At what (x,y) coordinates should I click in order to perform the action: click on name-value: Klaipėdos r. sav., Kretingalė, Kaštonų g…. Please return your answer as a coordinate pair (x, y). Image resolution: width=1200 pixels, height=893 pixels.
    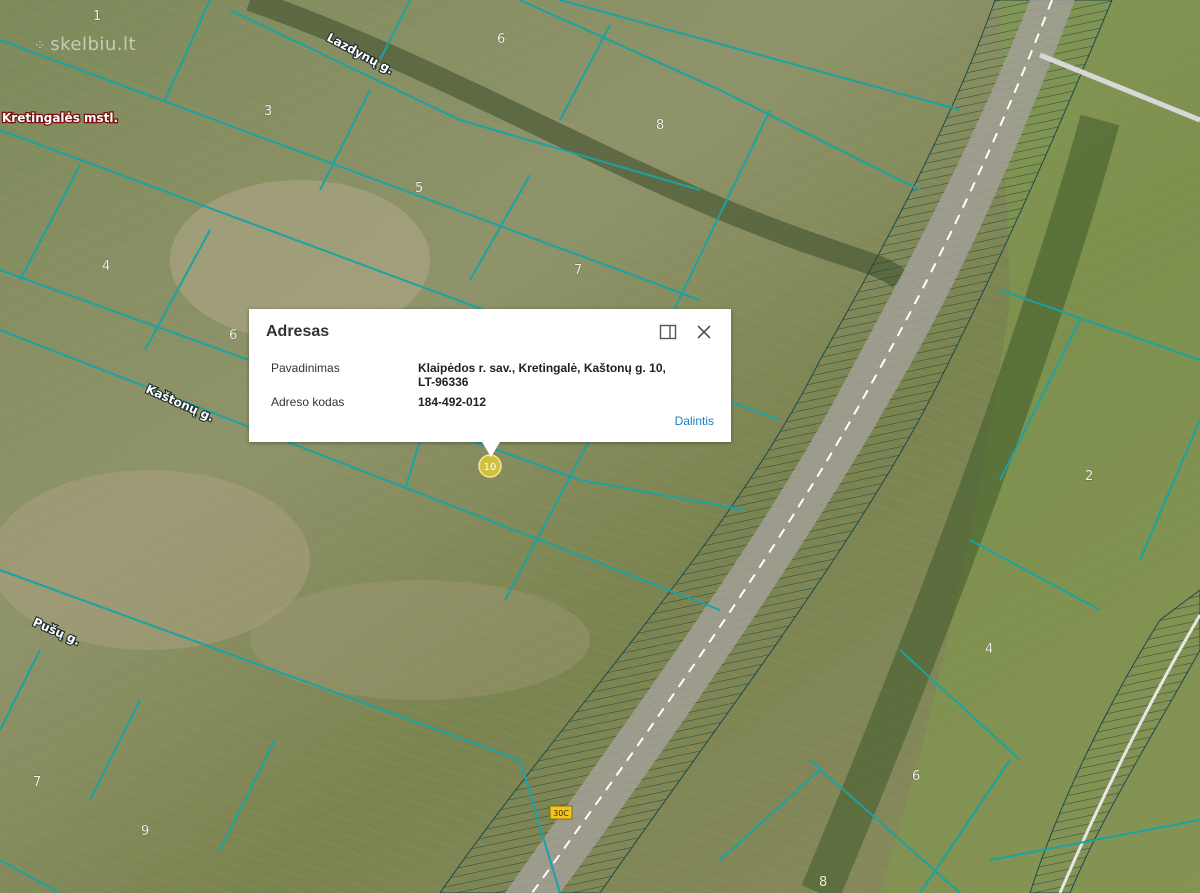
    Looking at the image, I should click on (563, 375).